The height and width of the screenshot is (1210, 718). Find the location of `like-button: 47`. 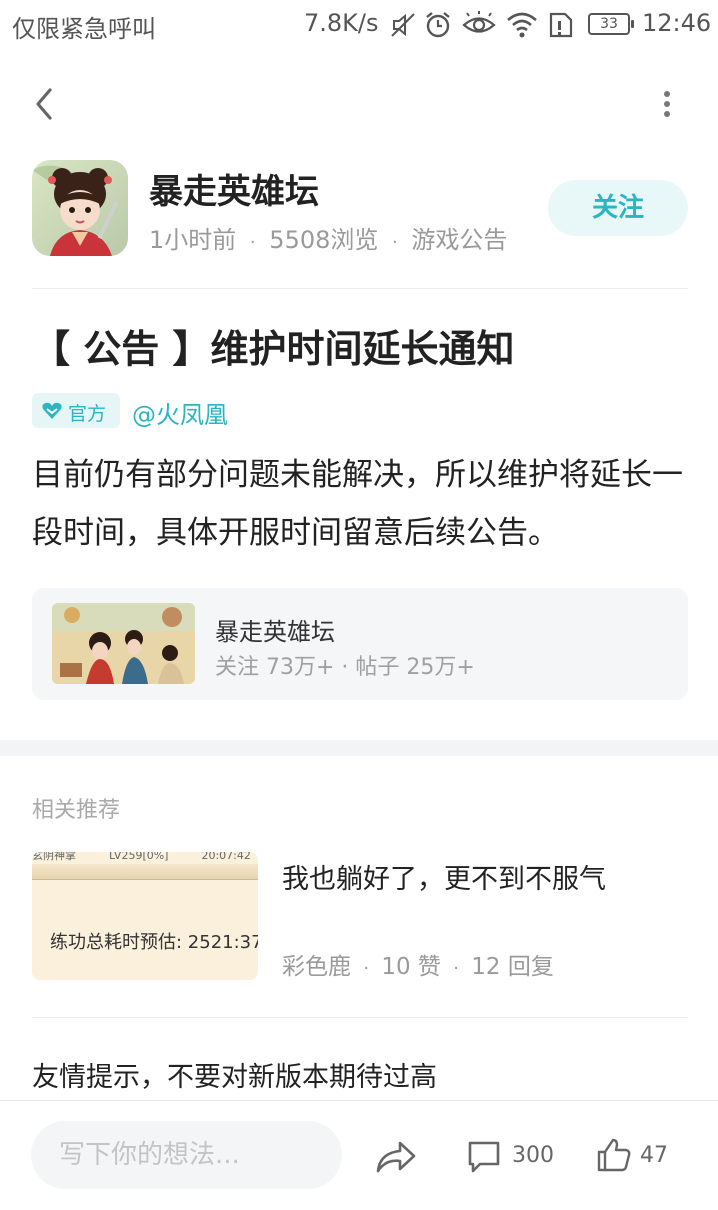

like-button: 47 is located at coordinates (641, 1157).